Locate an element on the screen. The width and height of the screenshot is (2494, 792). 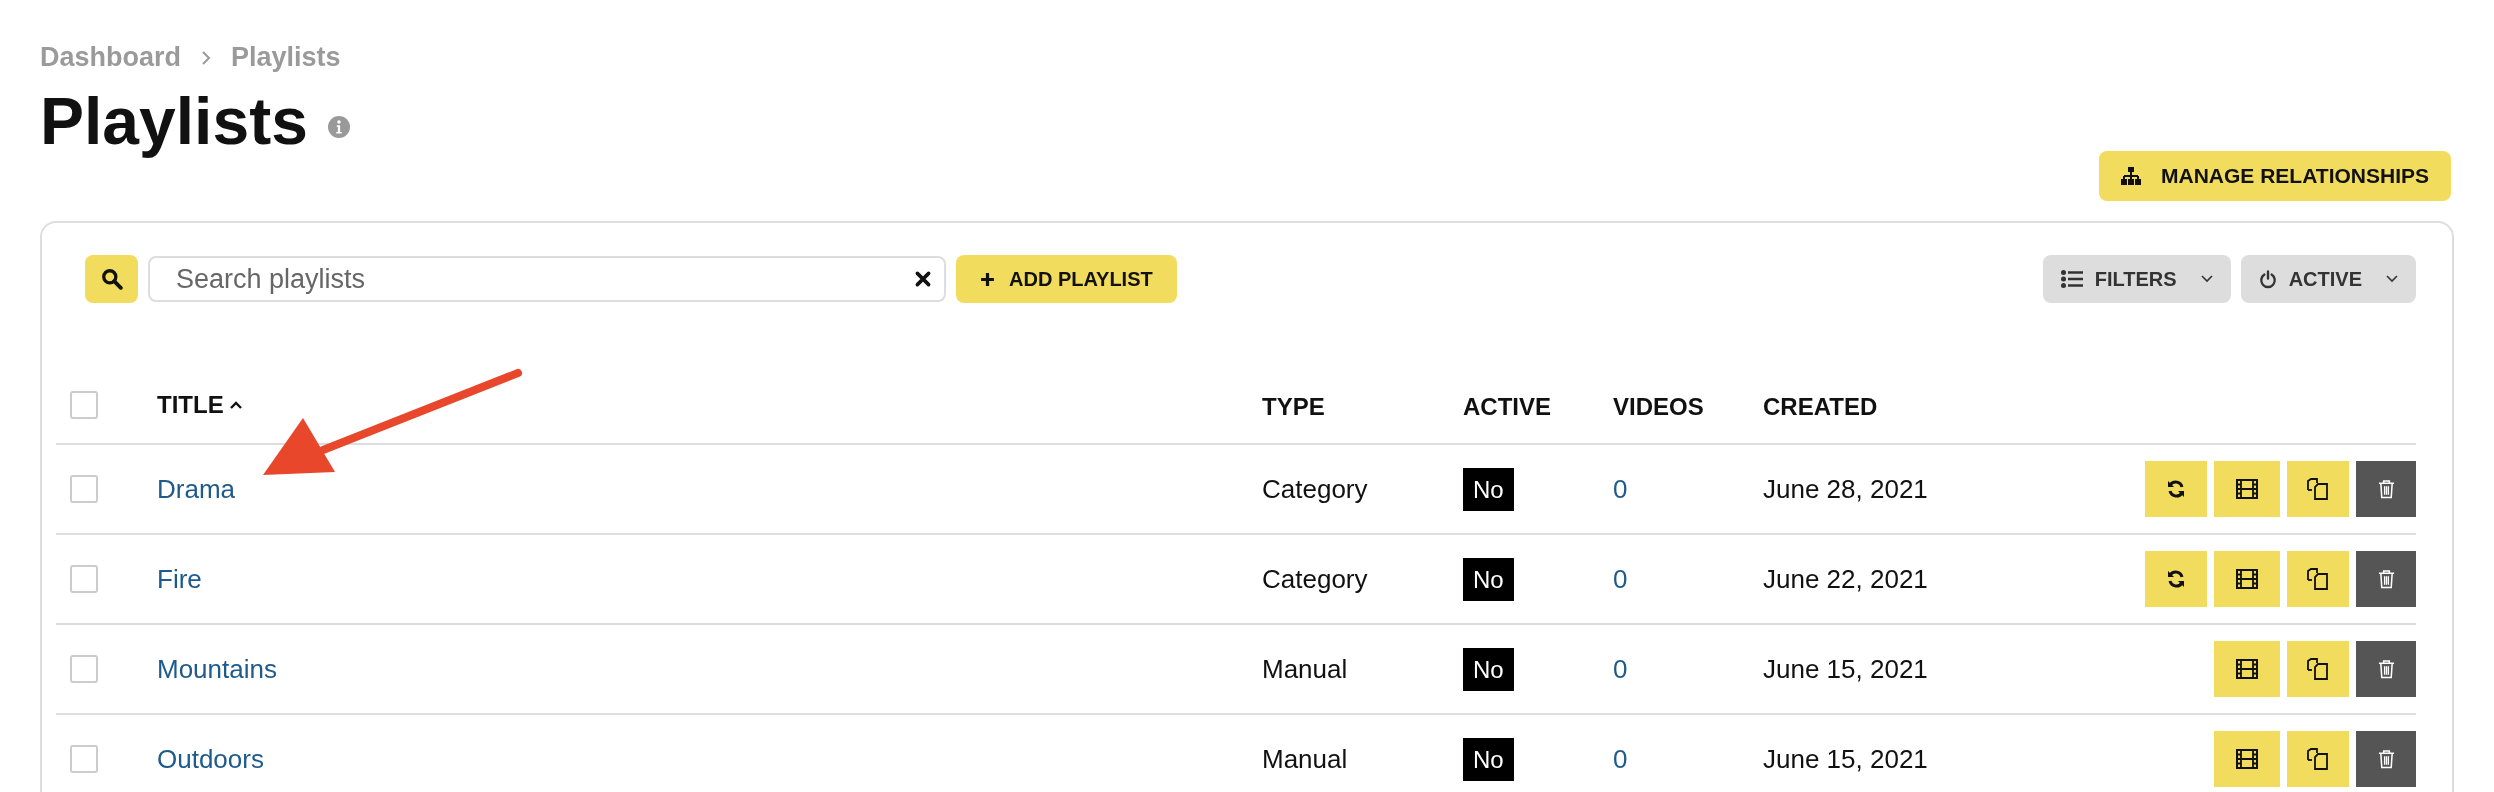
clear-icon is located at coordinates (923, 279).